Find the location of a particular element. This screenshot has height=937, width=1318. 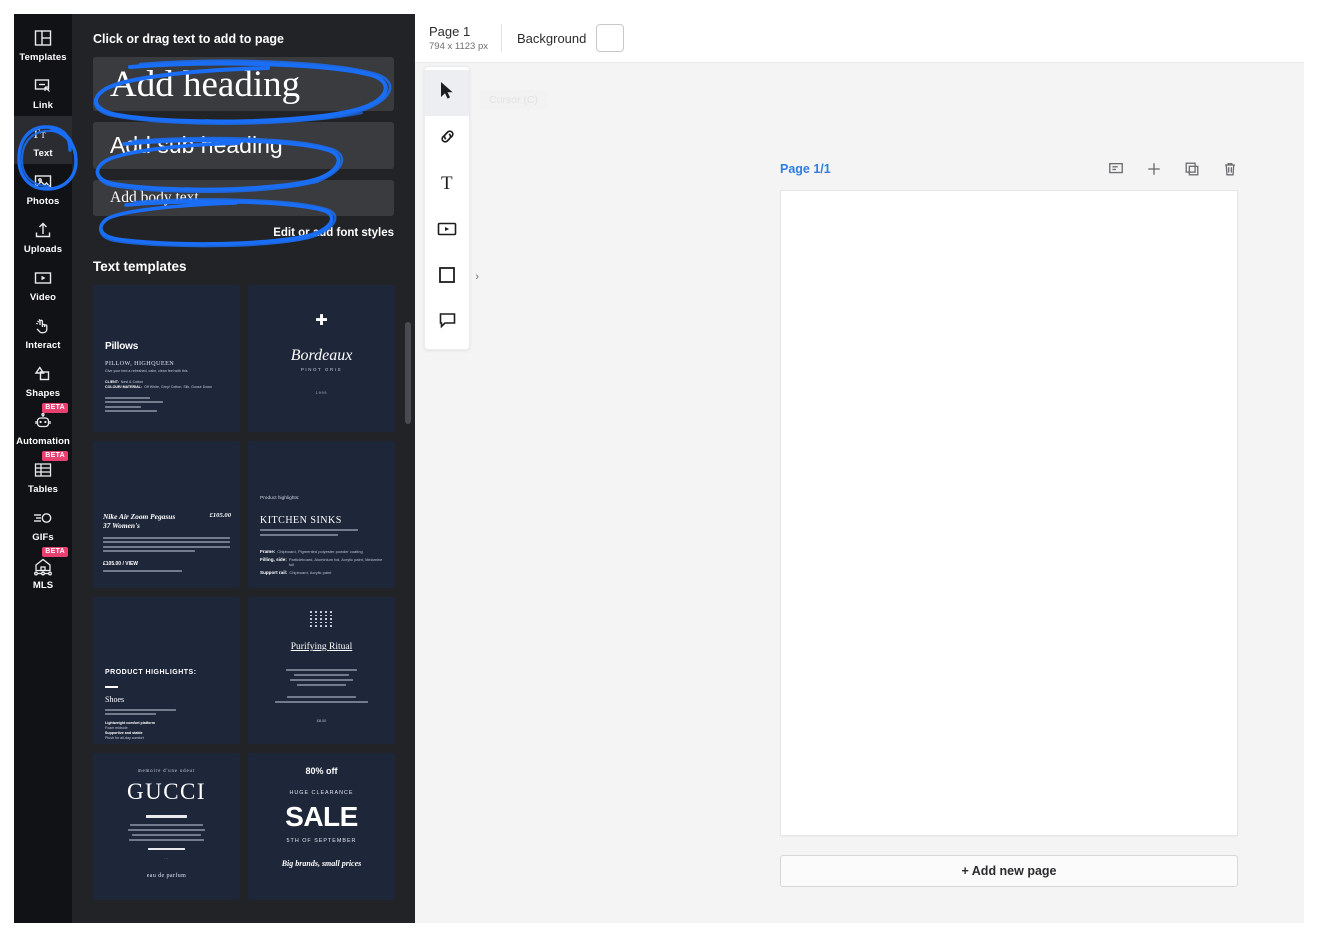

text-icon: T T is located at coordinates (43, 134).